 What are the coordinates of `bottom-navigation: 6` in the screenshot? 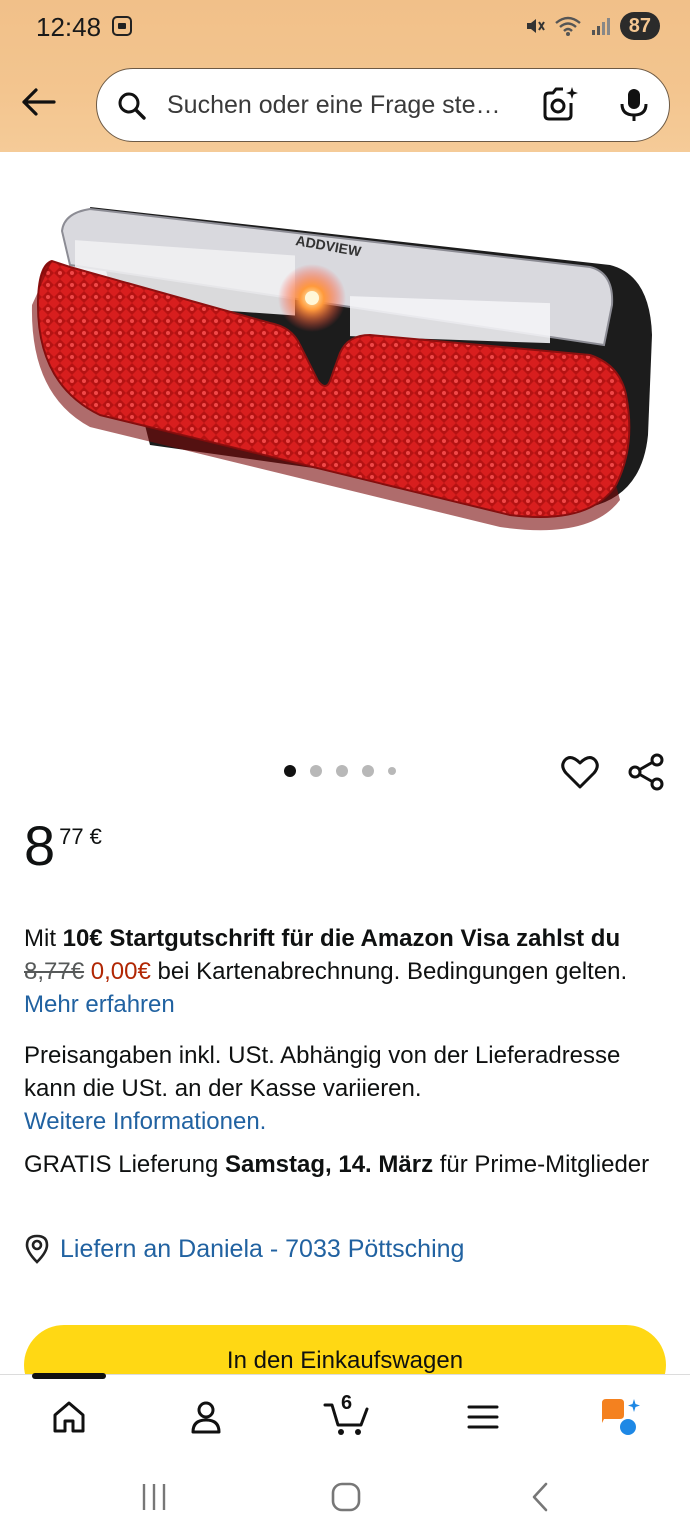 It's located at (345, 1414).